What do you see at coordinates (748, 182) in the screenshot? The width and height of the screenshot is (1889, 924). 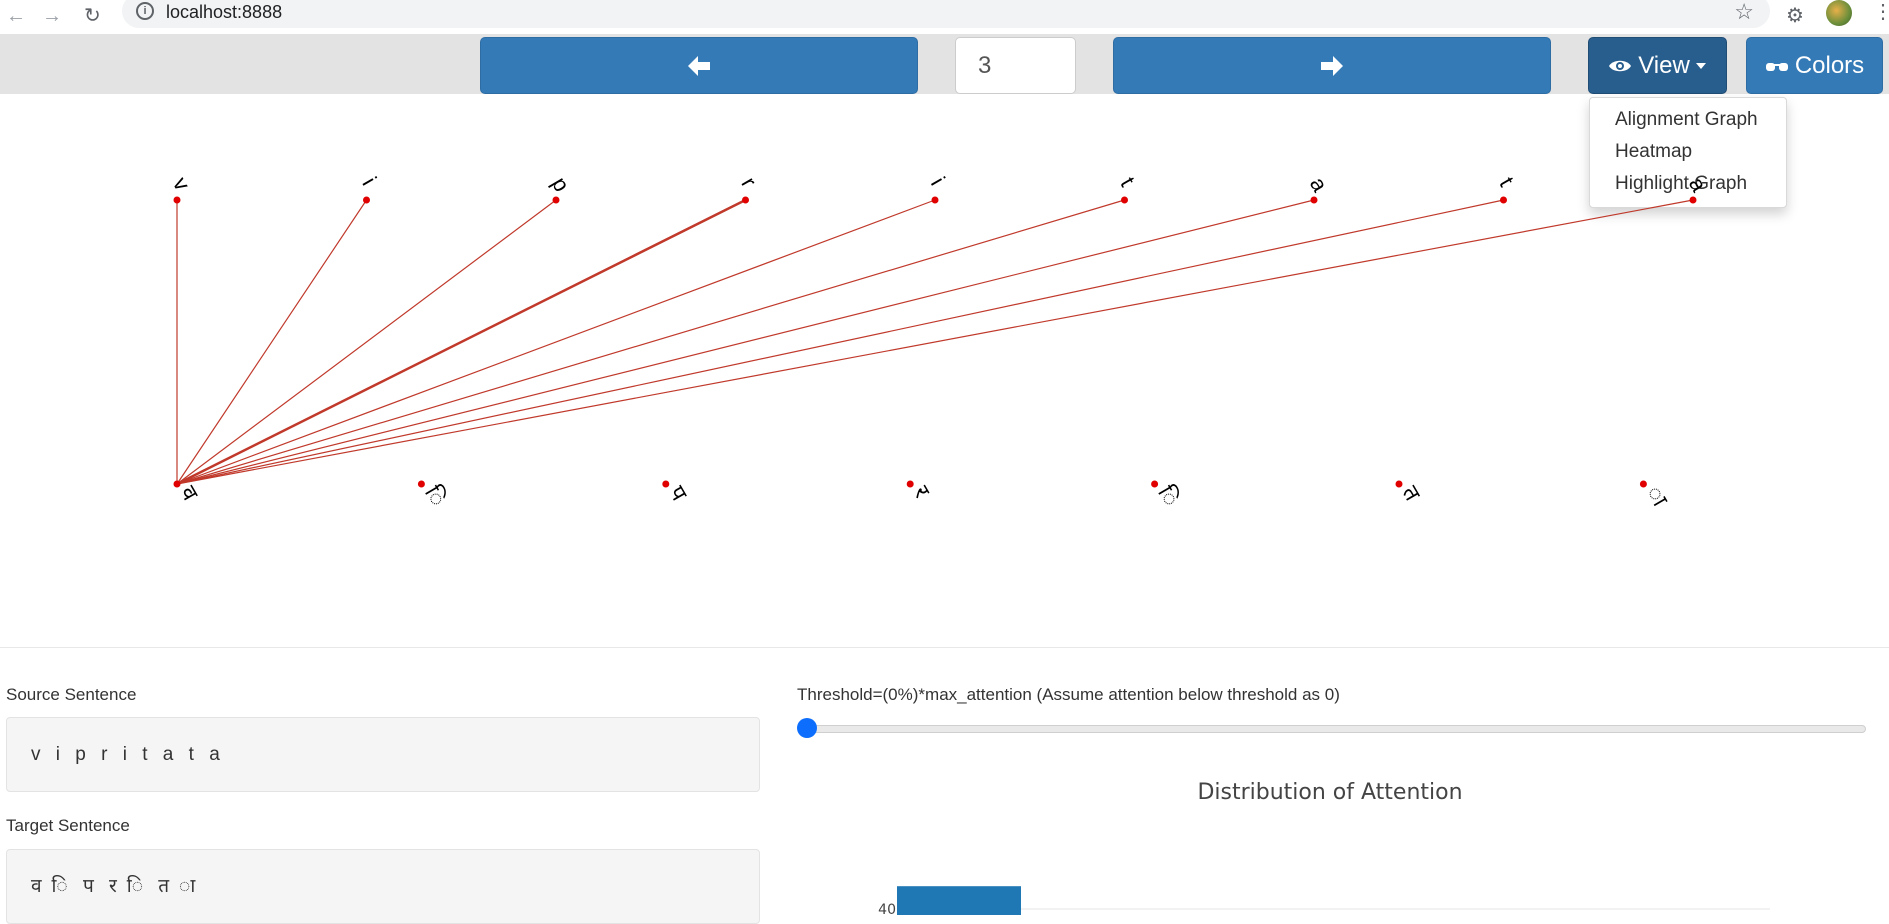 I see `source-token: r` at bounding box center [748, 182].